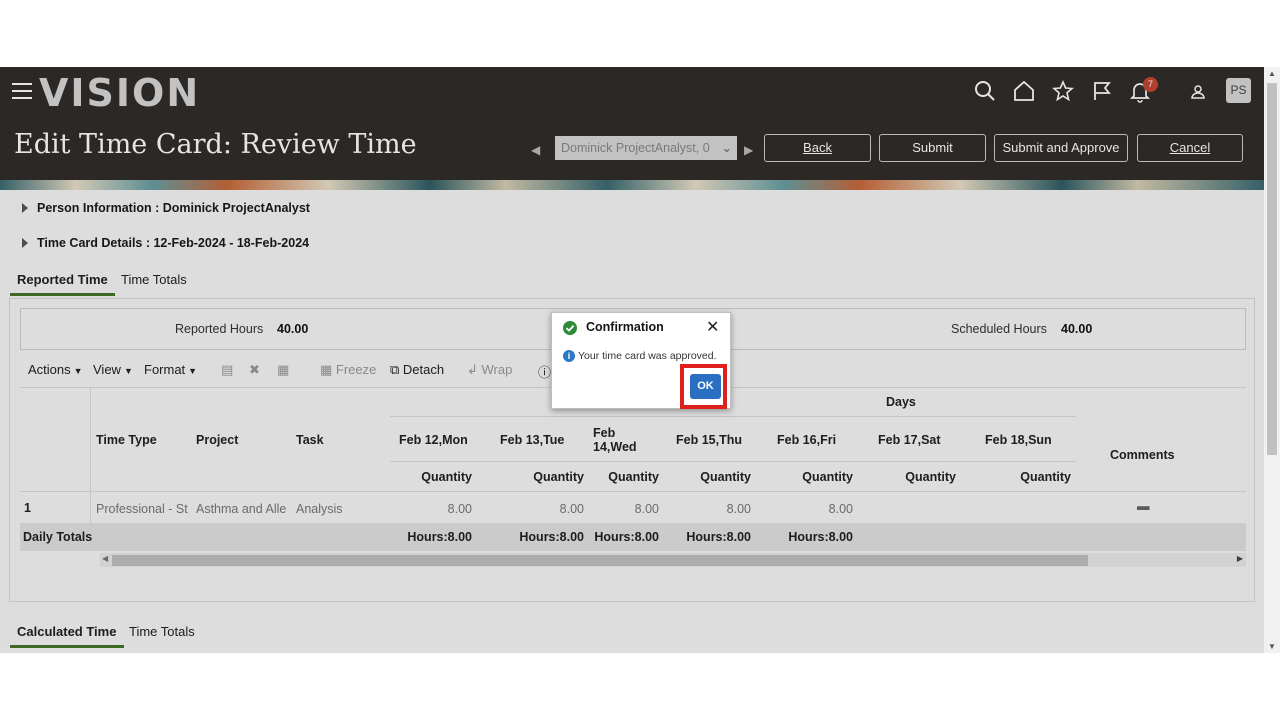 The height and width of the screenshot is (720, 1280). What do you see at coordinates (1272, 646) in the screenshot?
I see `scroll-down-icon: ▼` at bounding box center [1272, 646].